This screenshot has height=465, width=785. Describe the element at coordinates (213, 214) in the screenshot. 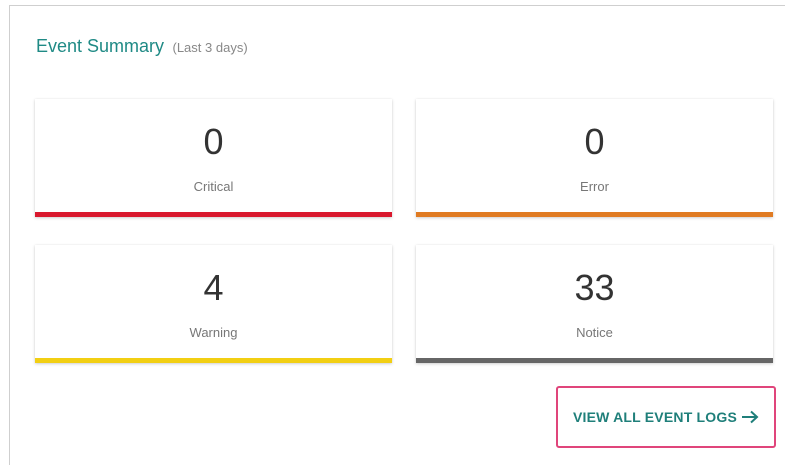

I see `critical-color-bar` at that location.